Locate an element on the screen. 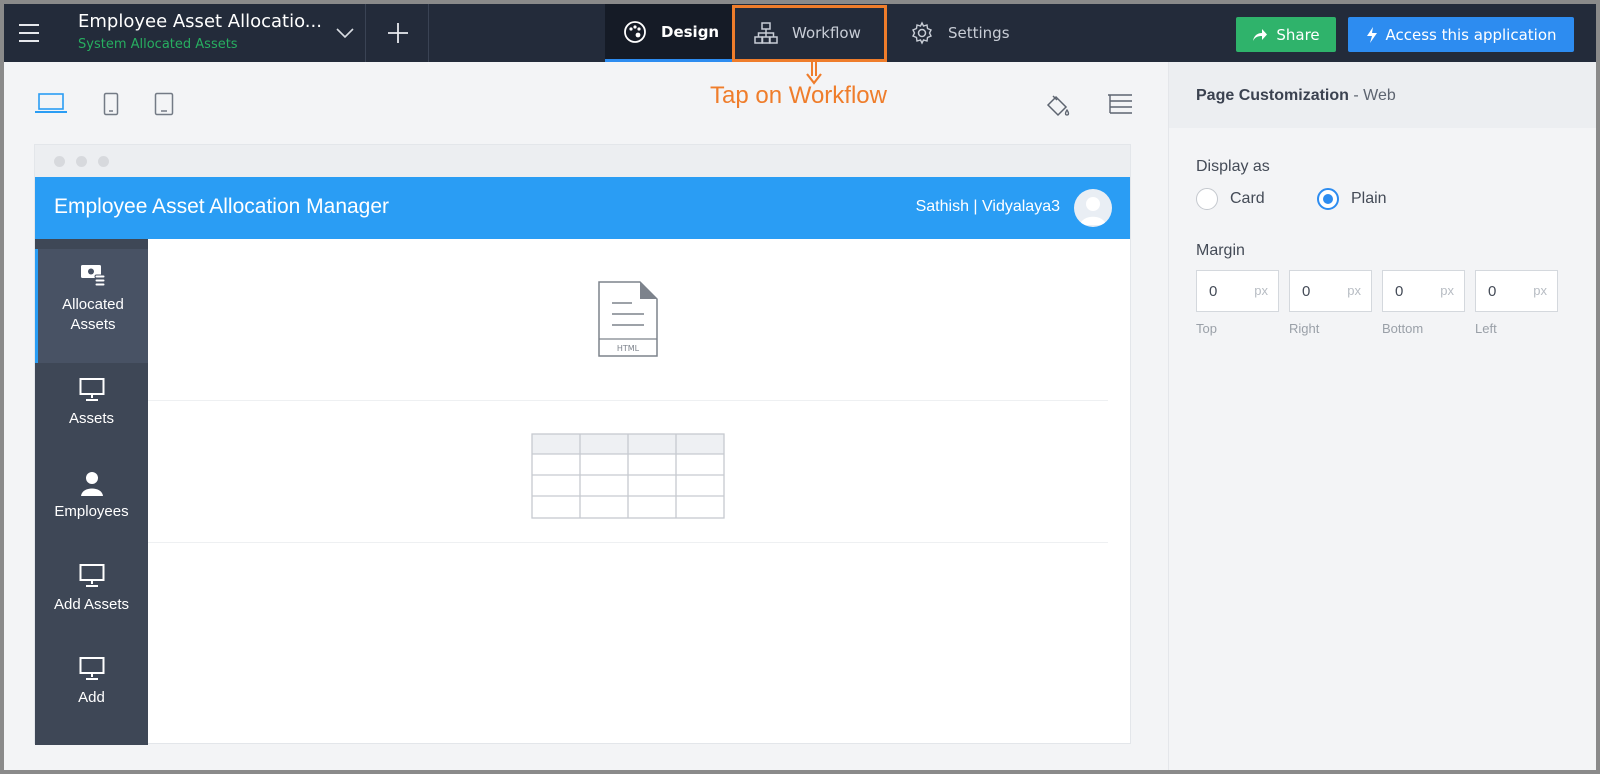  chevron-down-icon is located at coordinates (344, 33).